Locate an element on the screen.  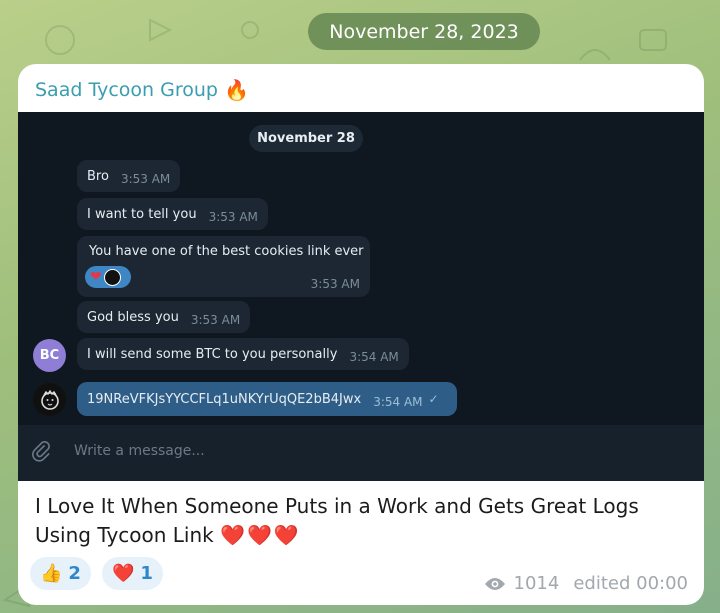
read-check-icon: ✓ is located at coordinates (433, 399).